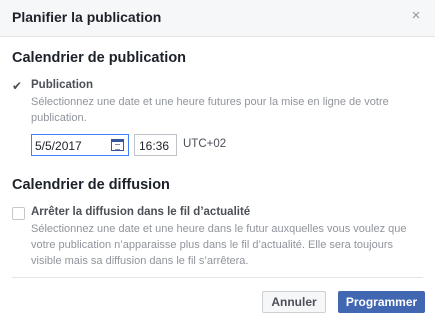 This screenshot has width=435, height=324. I want to click on publication-checkbox: ✔, so click(18, 86).